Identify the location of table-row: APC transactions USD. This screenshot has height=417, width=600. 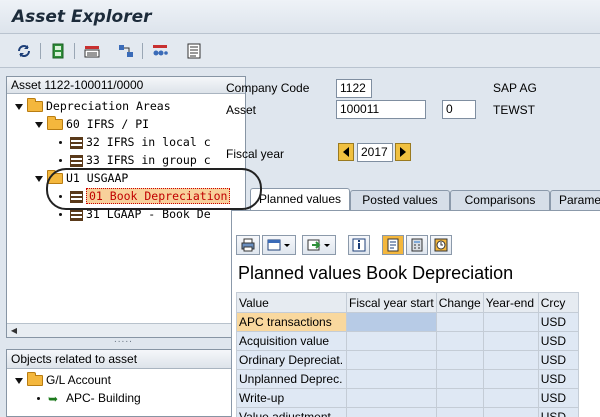
(407, 322).